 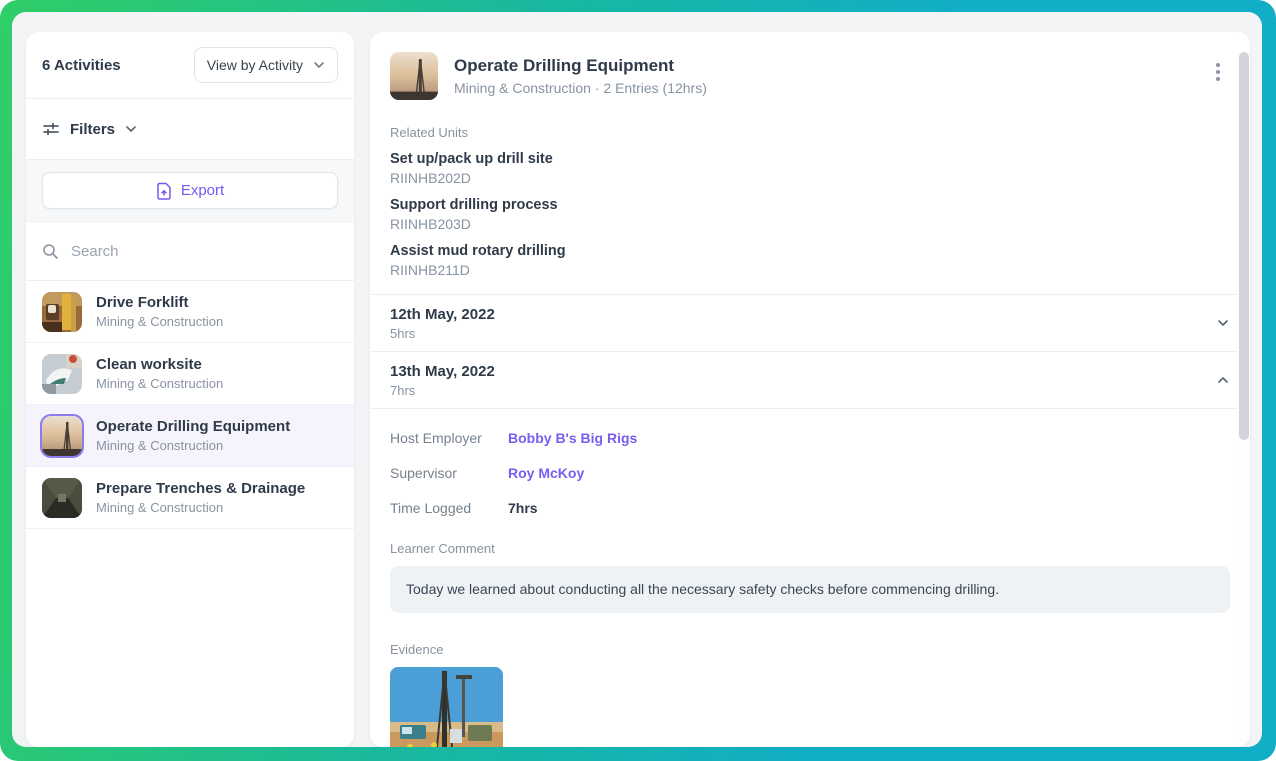 What do you see at coordinates (403, 333) in the screenshot?
I see `entry-hours: 5hrs` at bounding box center [403, 333].